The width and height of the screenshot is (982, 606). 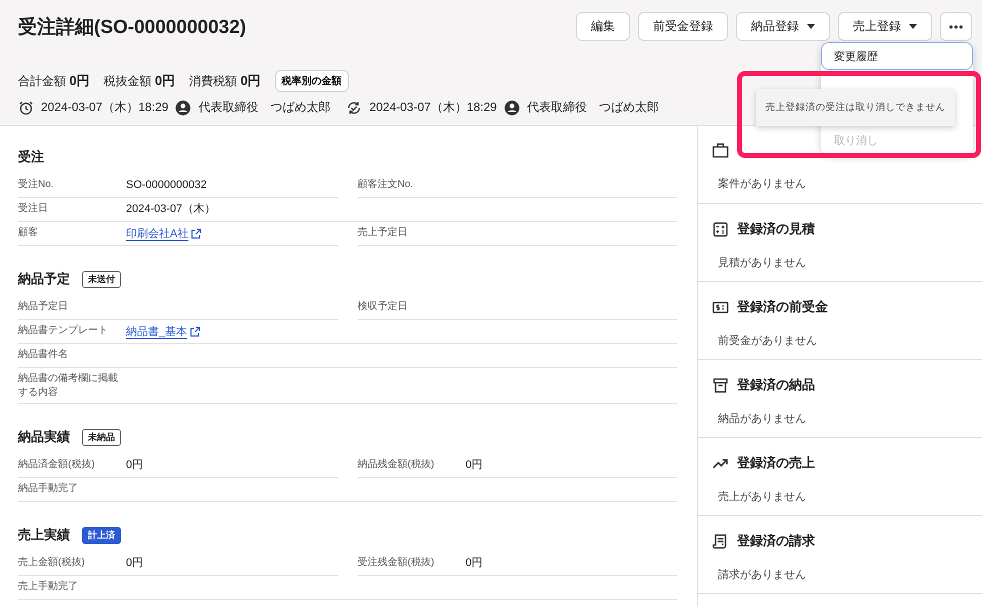 I want to click on field-label: 受注No., so click(x=36, y=185).